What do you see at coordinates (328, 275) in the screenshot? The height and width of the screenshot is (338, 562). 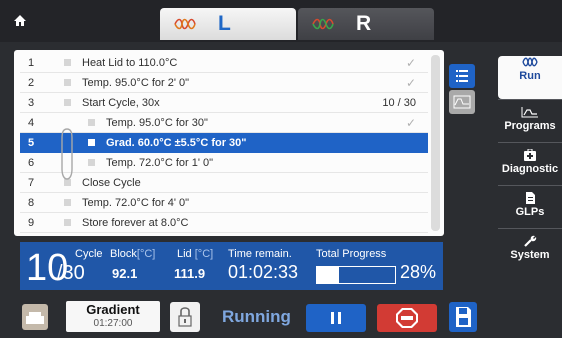 I see `progress-fill` at bounding box center [328, 275].